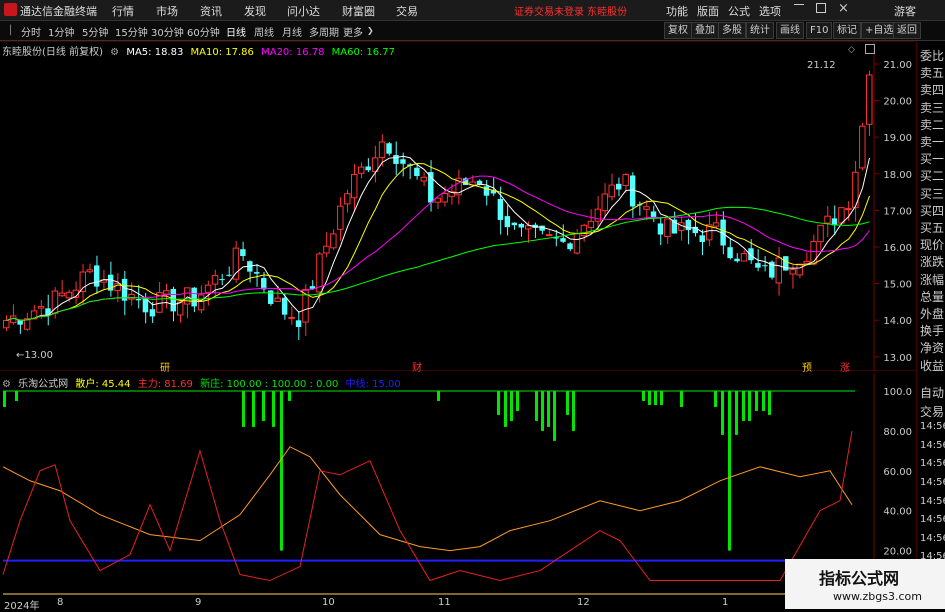  What do you see at coordinates (165, 384) in the screenshot?
I see `zhuli-label: 主力: 81.69` at bounding box center [165, 384].